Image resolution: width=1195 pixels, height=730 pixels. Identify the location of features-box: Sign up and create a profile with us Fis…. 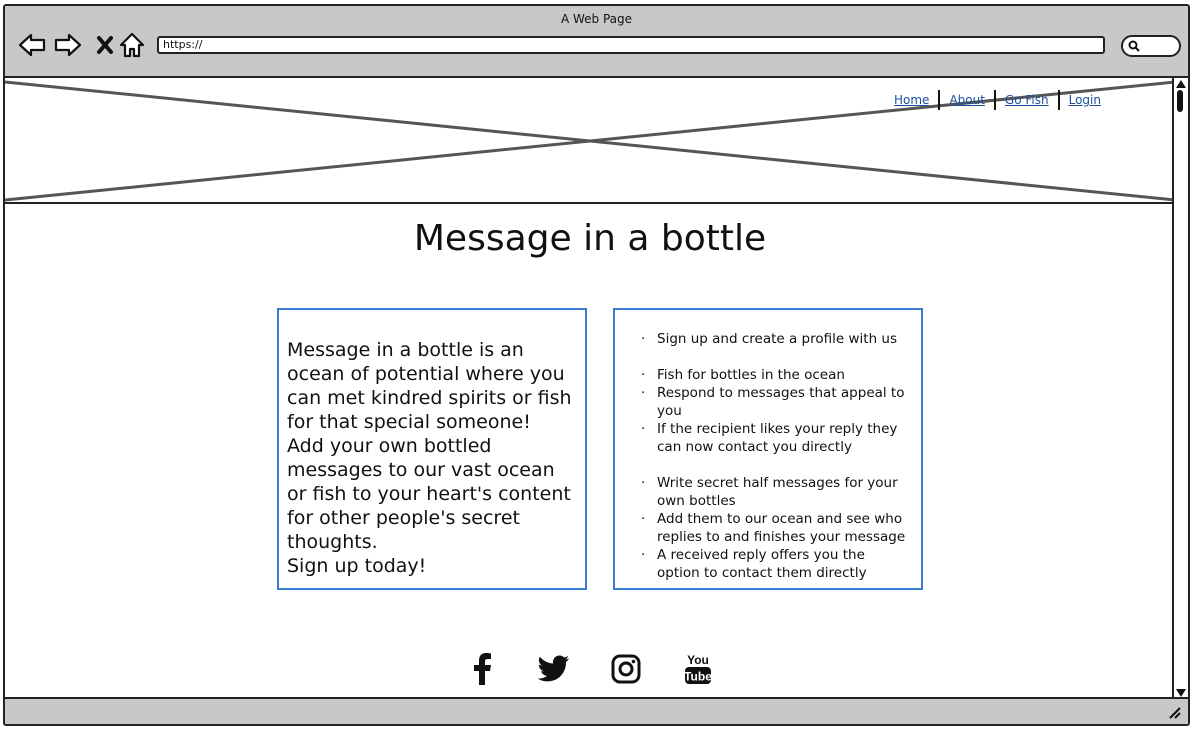
(768, 449).